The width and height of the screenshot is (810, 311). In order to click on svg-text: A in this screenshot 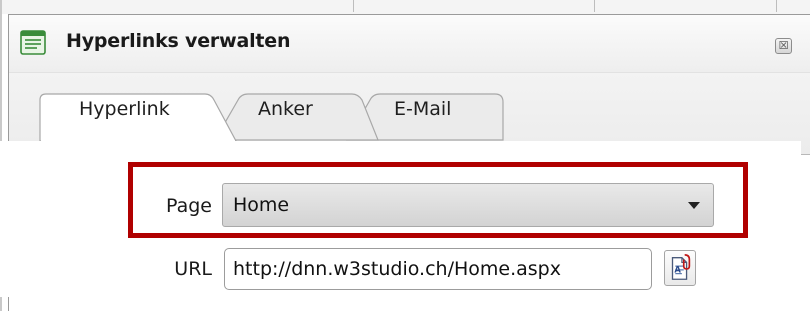, I will do `click(677, 270)`.